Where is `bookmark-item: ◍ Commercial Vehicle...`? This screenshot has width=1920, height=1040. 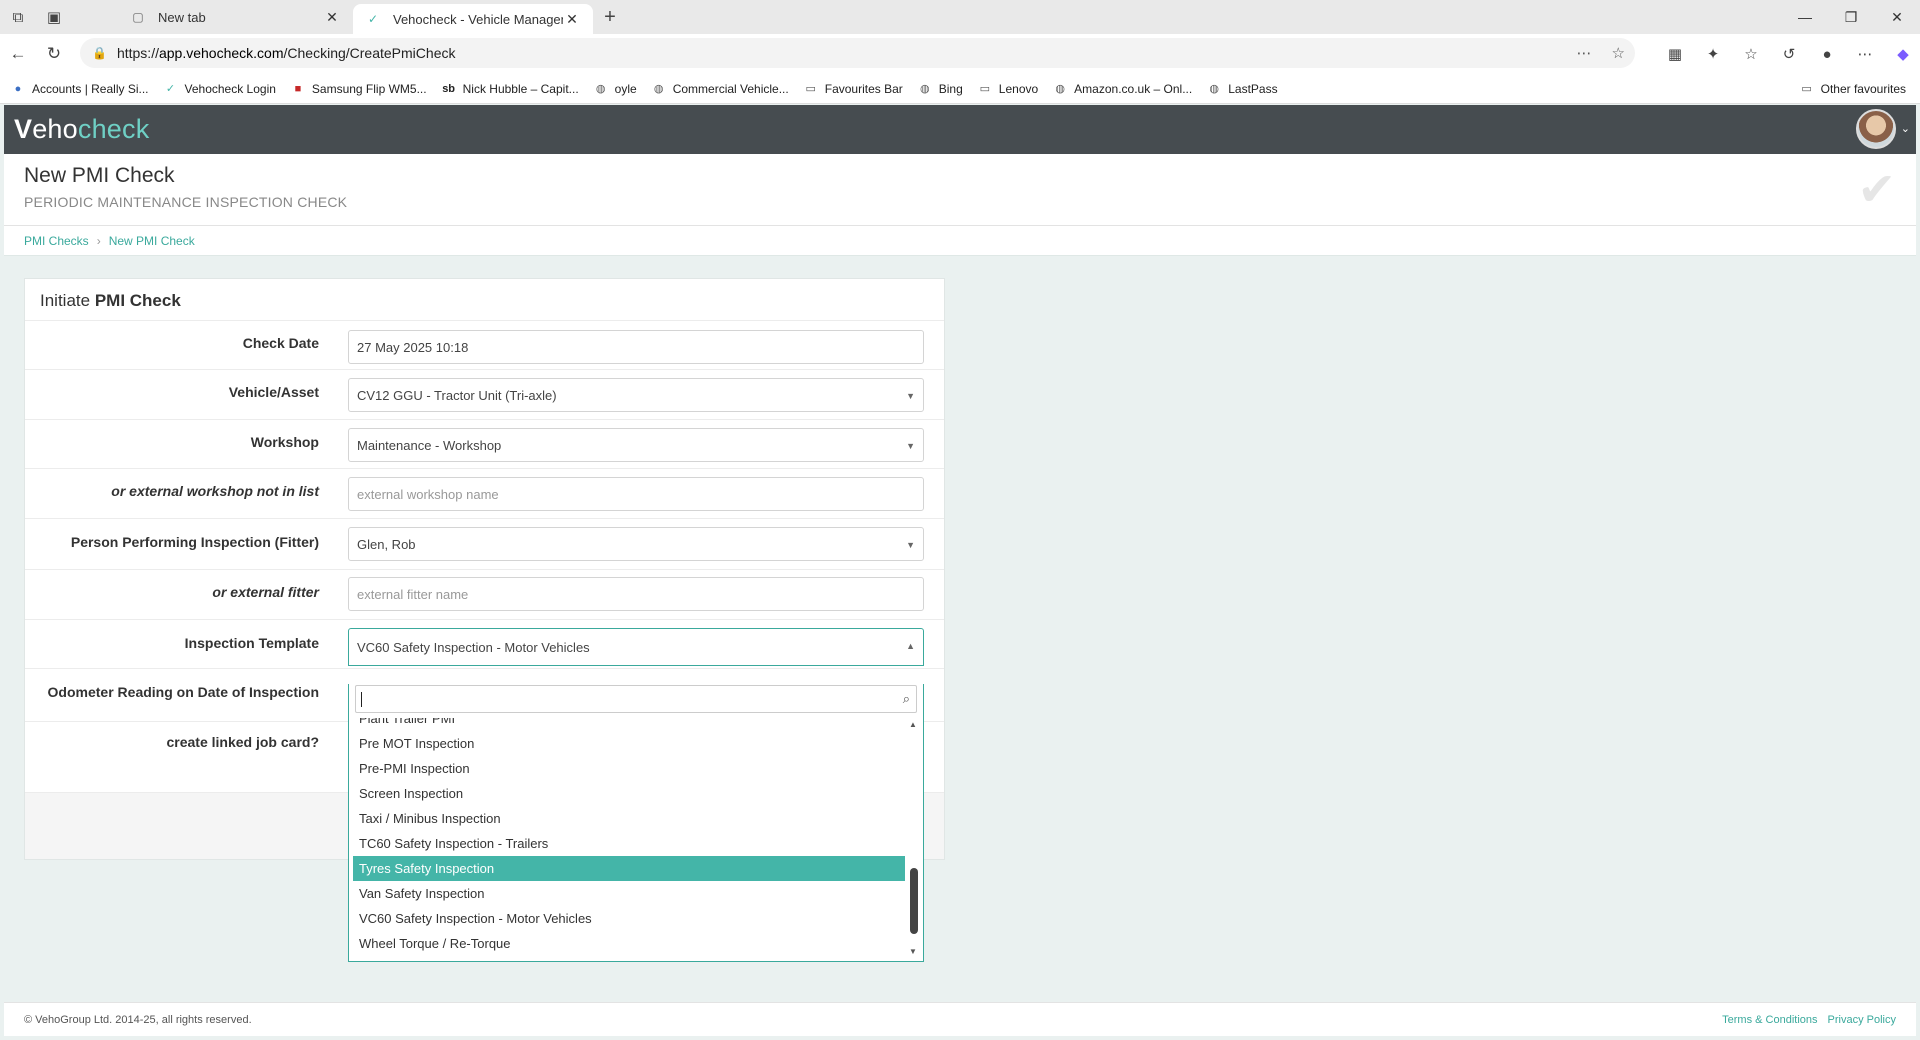 bookmark-item: ◍ Commercial Vehicle... is located at coordinates (720, 89).